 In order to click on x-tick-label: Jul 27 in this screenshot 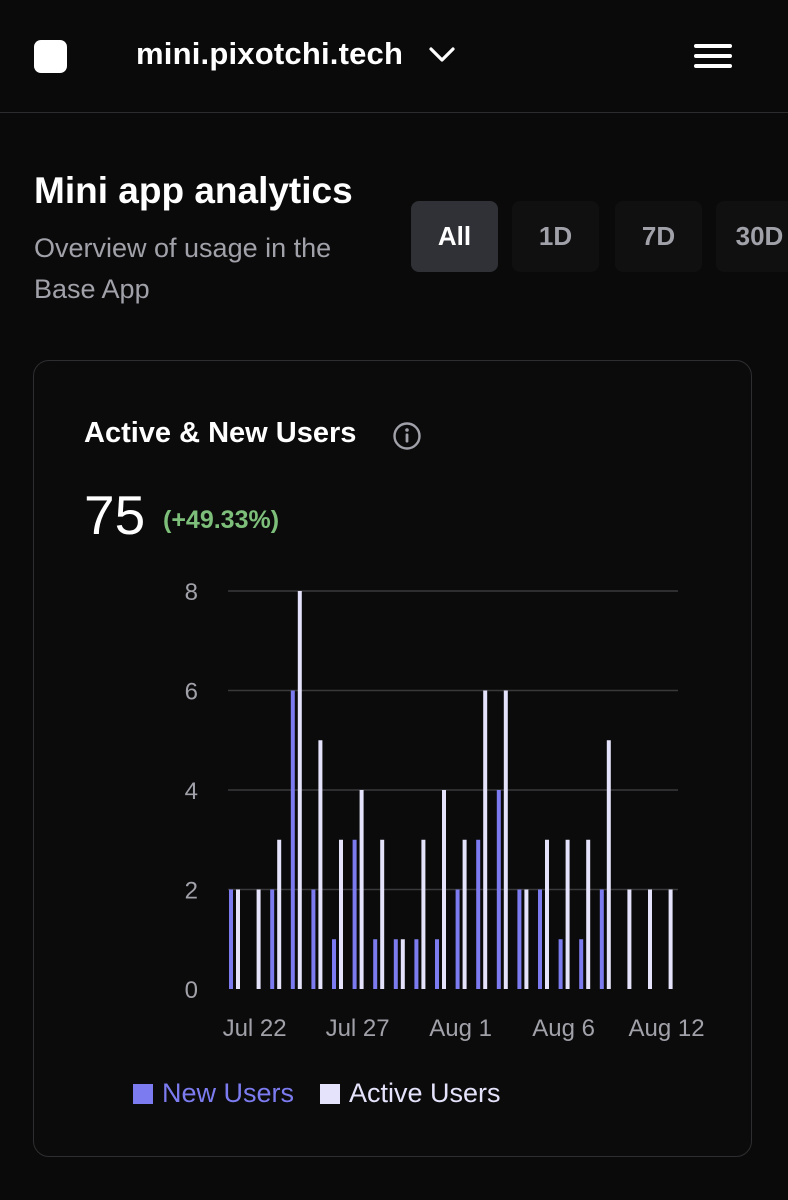, I will do `click(358, 1028)`.